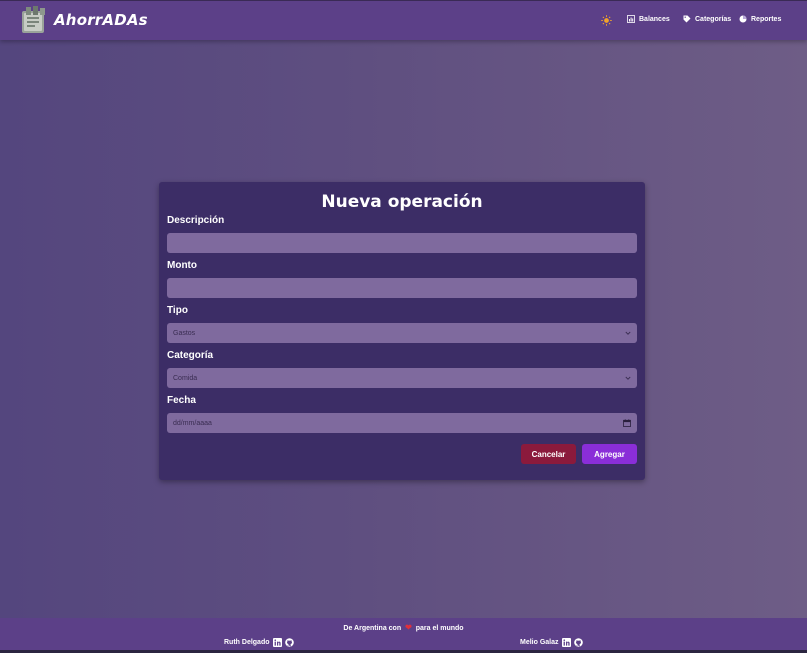  Describe the element at coordinates (182, 265) in the screenshot. I see `amount-label: Monto` at that location.